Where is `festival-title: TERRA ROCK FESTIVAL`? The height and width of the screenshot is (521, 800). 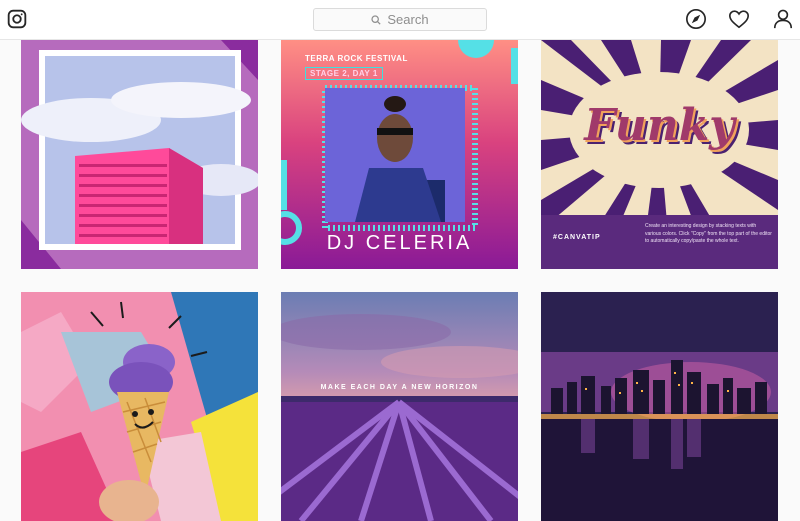 festival-title: TERRA ROCK FESTIVAL is located at coordinates (356, 58).